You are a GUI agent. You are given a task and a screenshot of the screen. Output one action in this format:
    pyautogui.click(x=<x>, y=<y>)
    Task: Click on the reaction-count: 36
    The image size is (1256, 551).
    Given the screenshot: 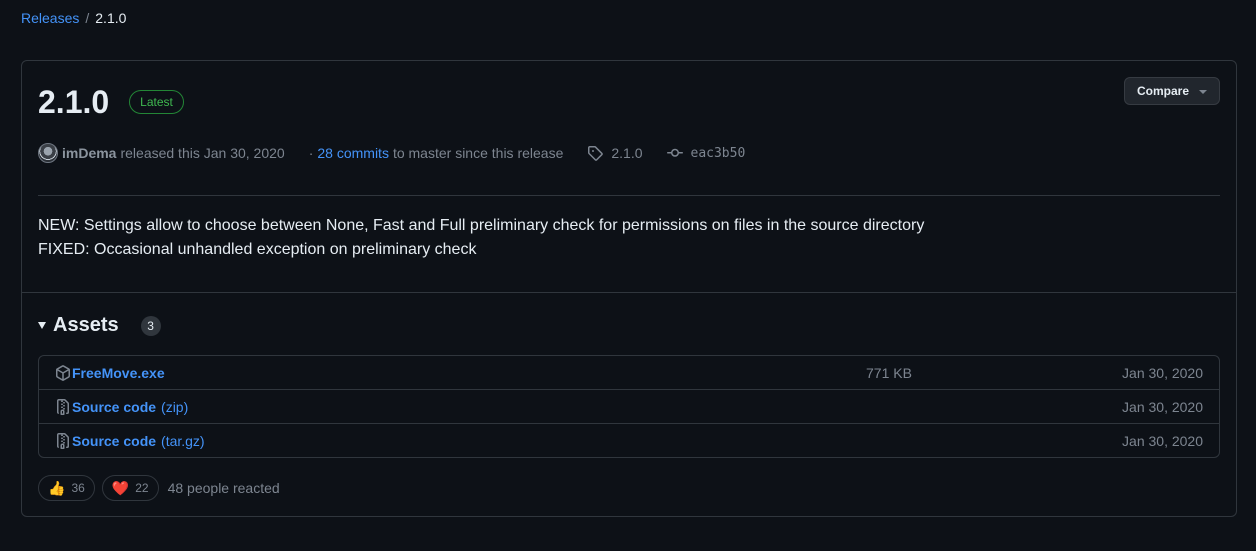 What is the action you would take?
    pyautogui.click(x=78, y=488)
    